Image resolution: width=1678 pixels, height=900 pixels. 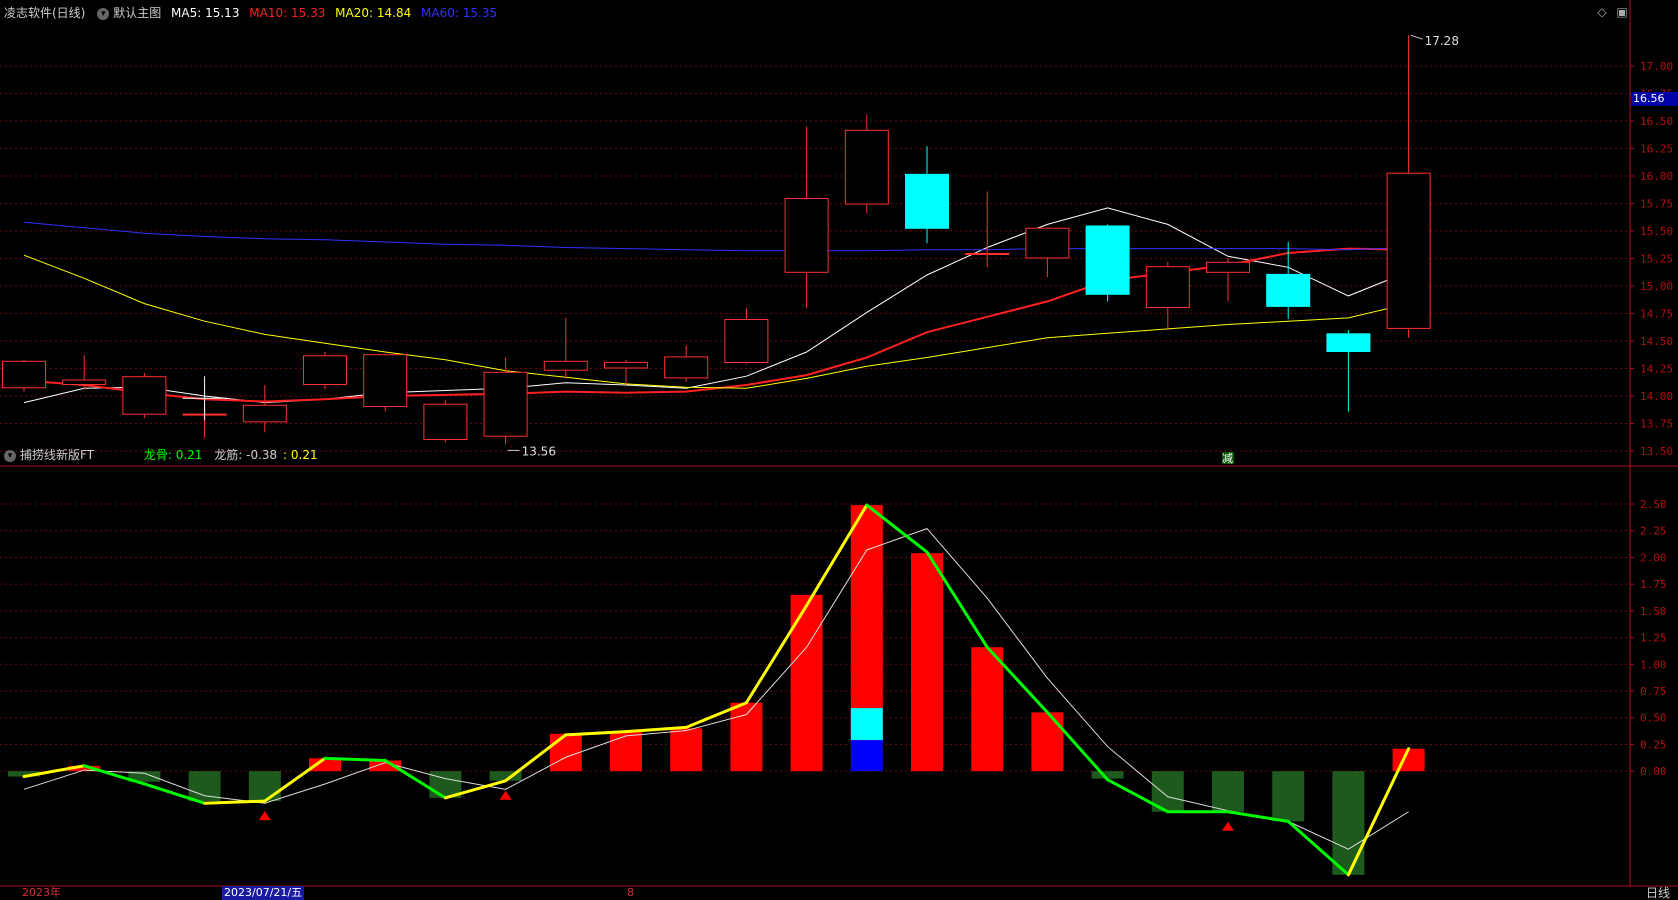 I want to click on template-selector: ▾ 默认主图, so click(x=131, y=13).